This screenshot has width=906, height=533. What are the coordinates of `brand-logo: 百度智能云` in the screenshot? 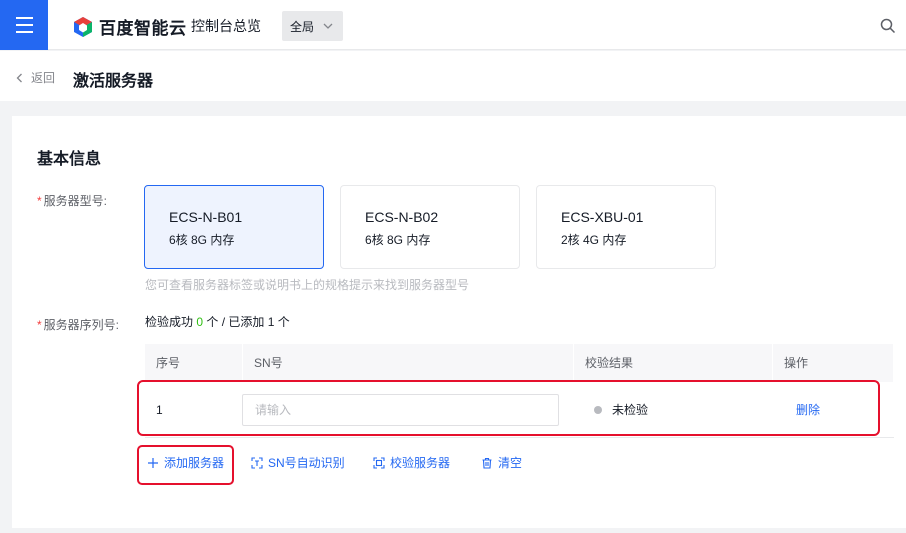 It's located at (130, 26).